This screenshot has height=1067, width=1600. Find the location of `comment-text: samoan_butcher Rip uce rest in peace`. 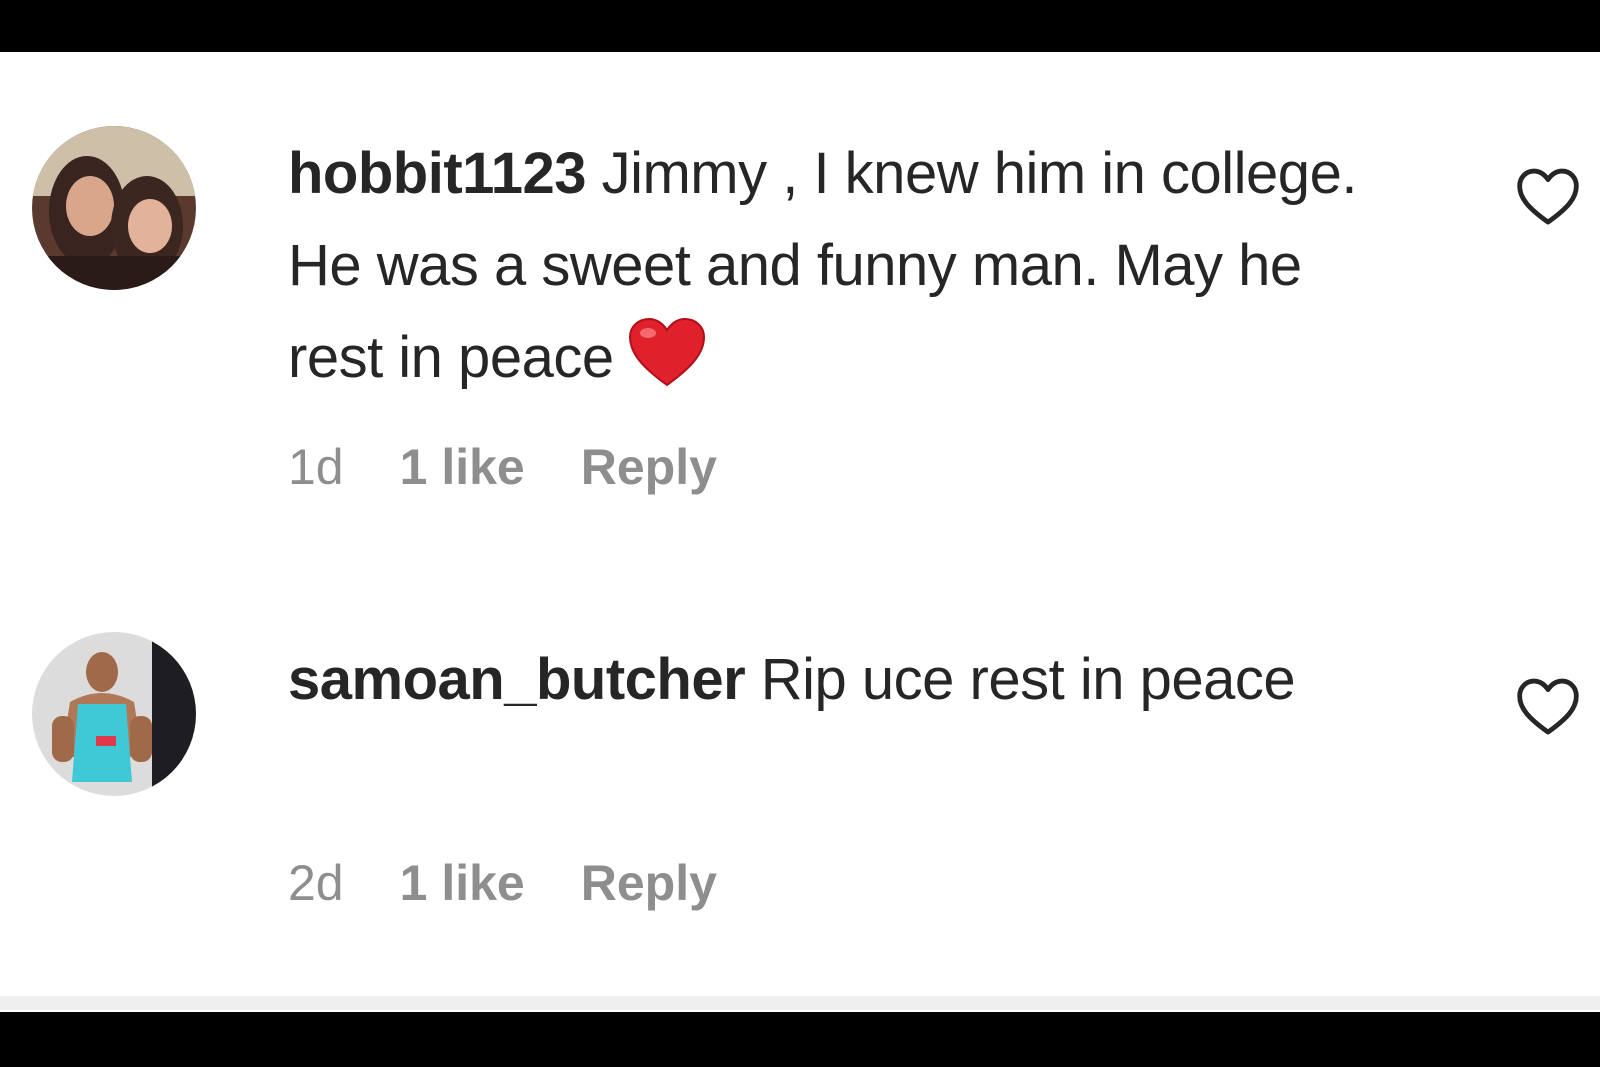

comment-text: samoan_butcher Rip uce rest in peace is located at coordinates (843, 680).